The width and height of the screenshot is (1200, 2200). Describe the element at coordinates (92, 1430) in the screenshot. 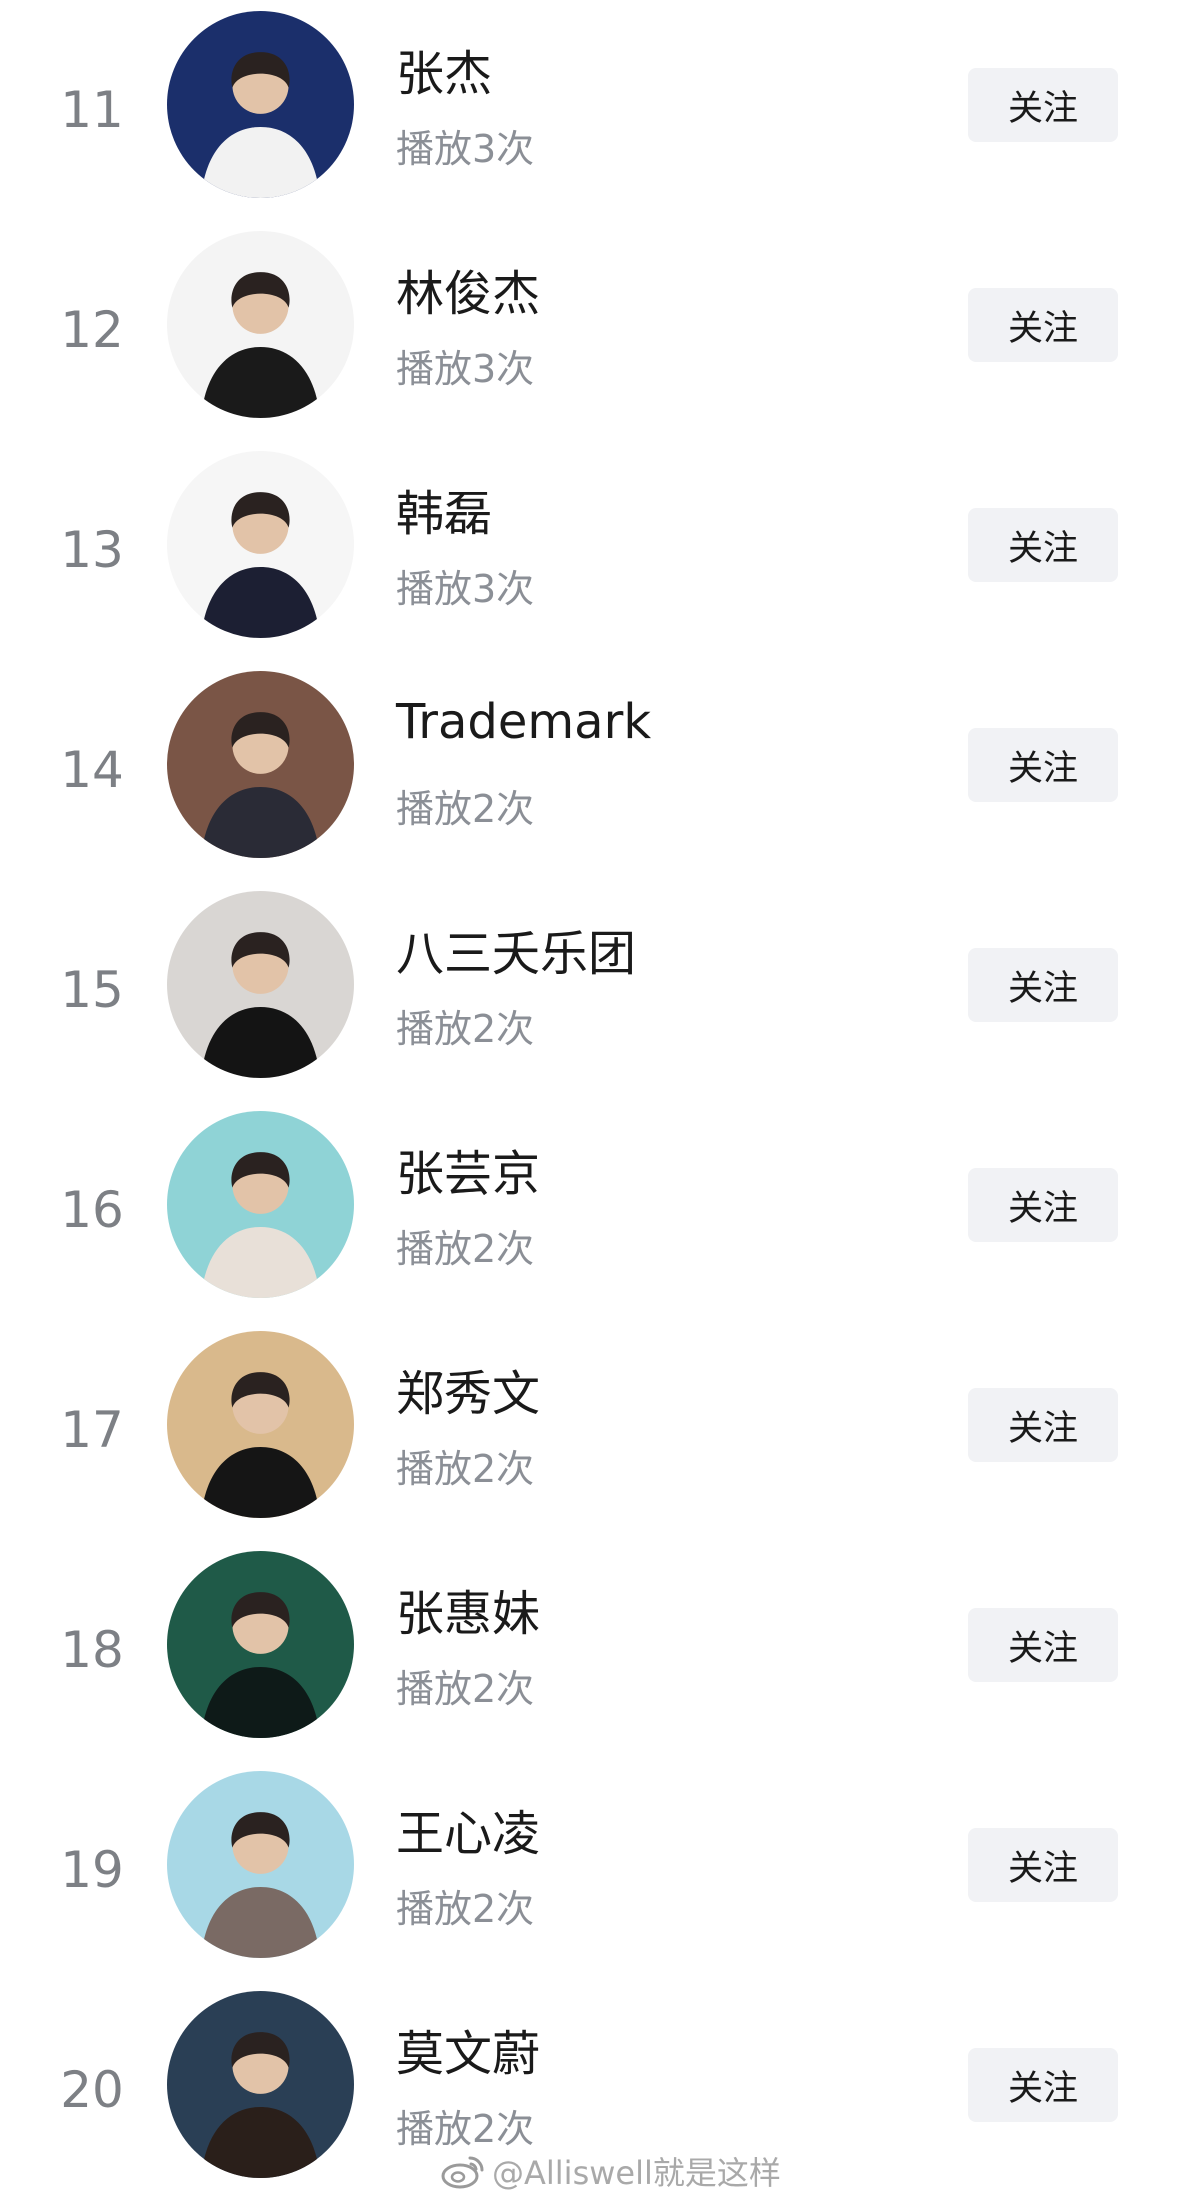

I see `rank-number: 17` at that location.